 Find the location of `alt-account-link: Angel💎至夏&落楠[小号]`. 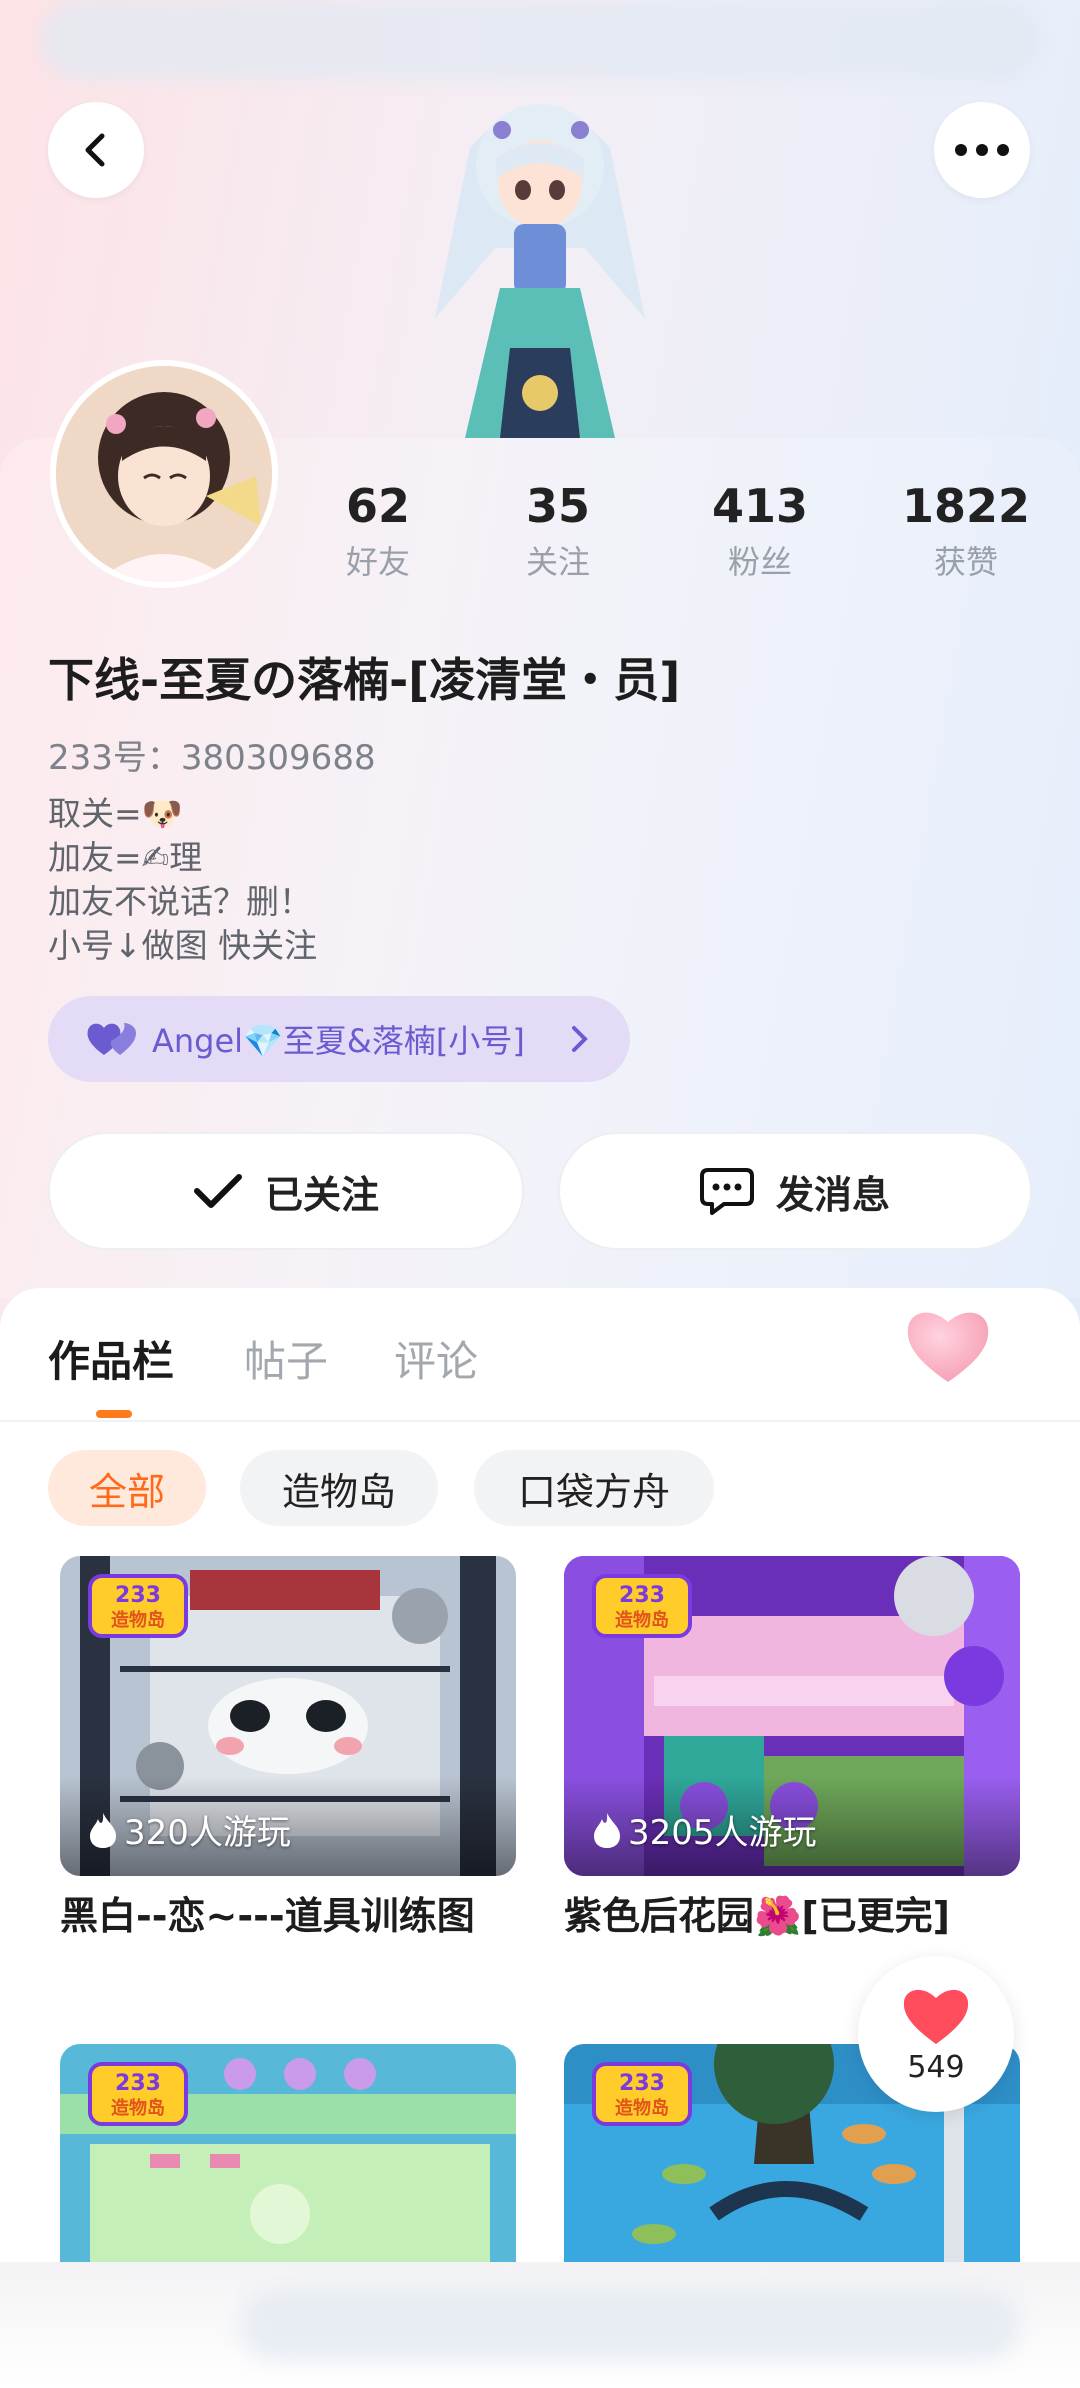

alt-account-link: Angel💎至夏&落楠[小号] is located at coordinates (339, 1039).